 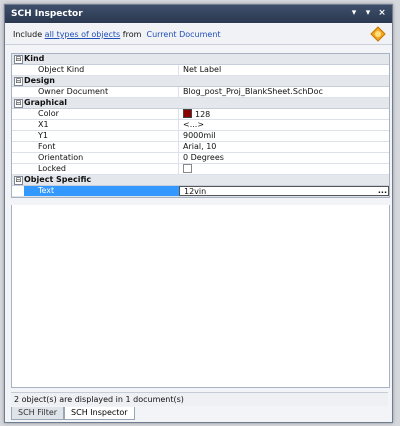 What do you see at coordinates (83, 34) in the screenshot?
I see `object-scope-link: all types of objects` at bounding box center [83, 34].